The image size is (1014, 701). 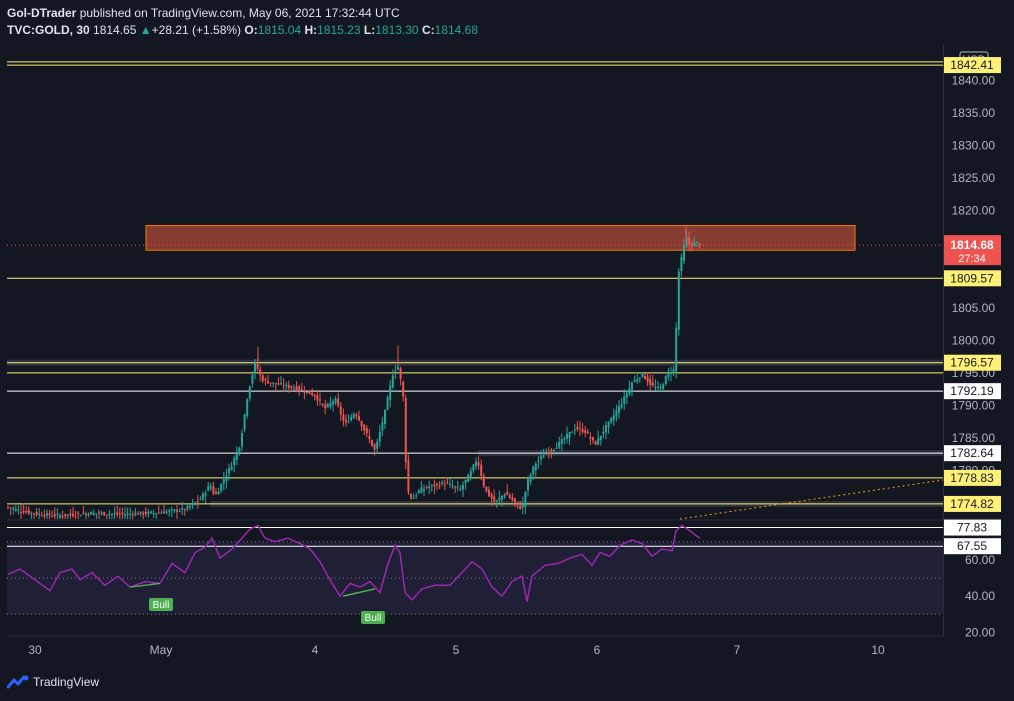 I want to click on level-price-label: 1782.64, so click(x=972, y=453).